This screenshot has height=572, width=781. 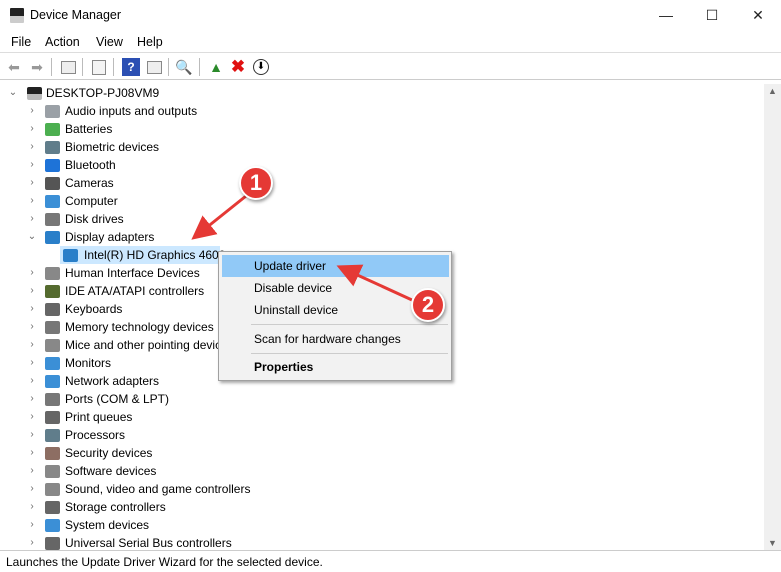 What do you see at coordinates (302, 248) in the screenshot?
I see `annotation-arrows` at bounding box center [302, 248].